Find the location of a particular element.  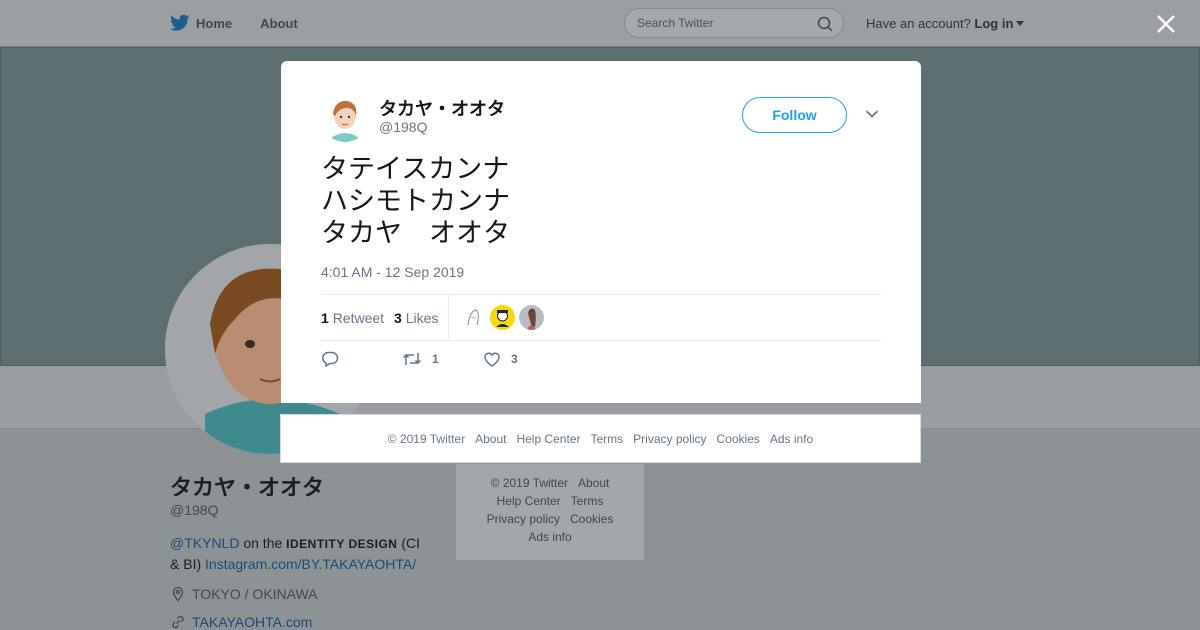

tweet-author-avatar is located at coordinates (345, 118).